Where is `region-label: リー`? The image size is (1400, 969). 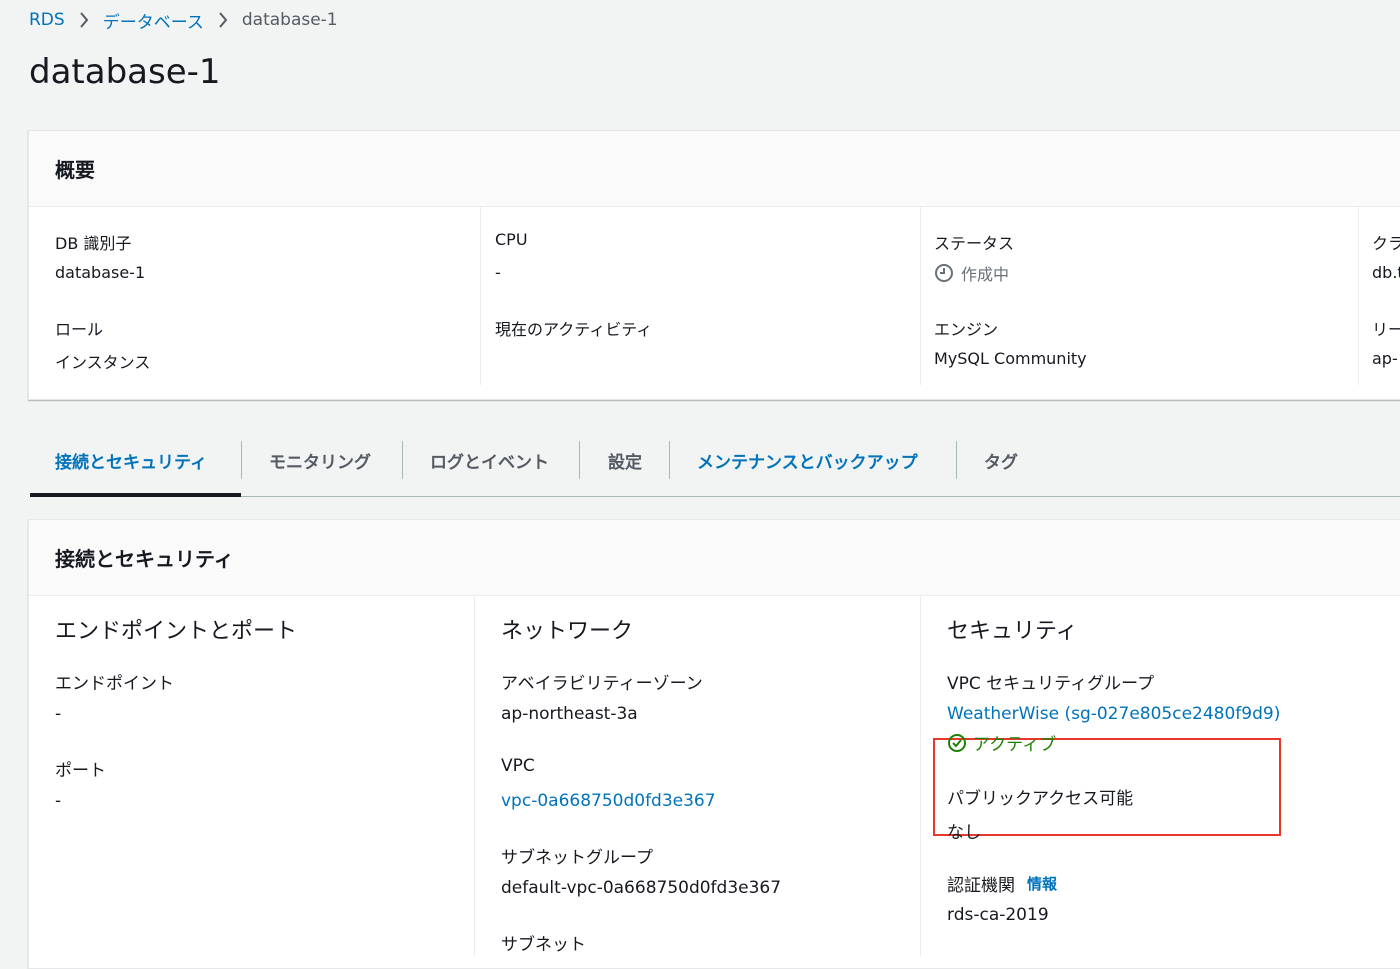 region-label: リー is located at coordinates (1386, 329).